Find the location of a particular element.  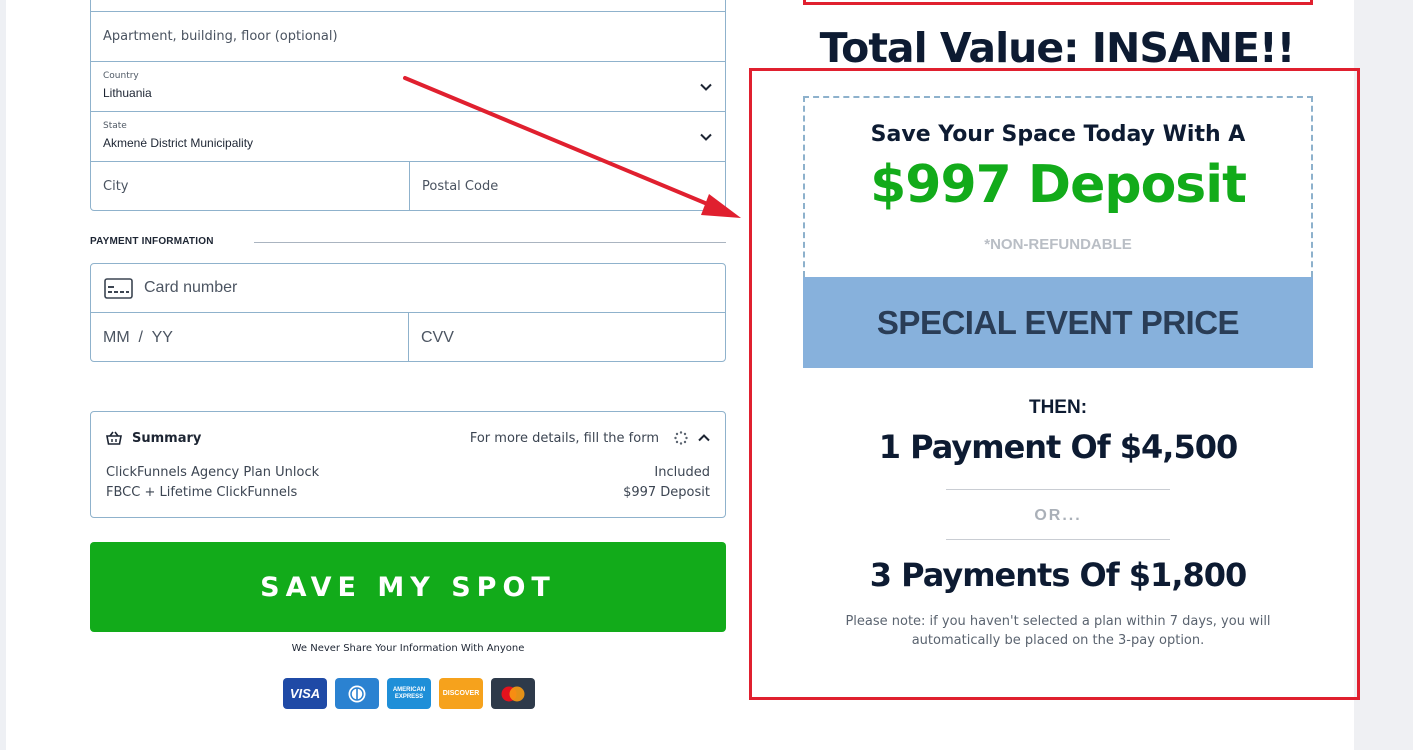

page-gutter-right is located at coordinates (1383, 375).